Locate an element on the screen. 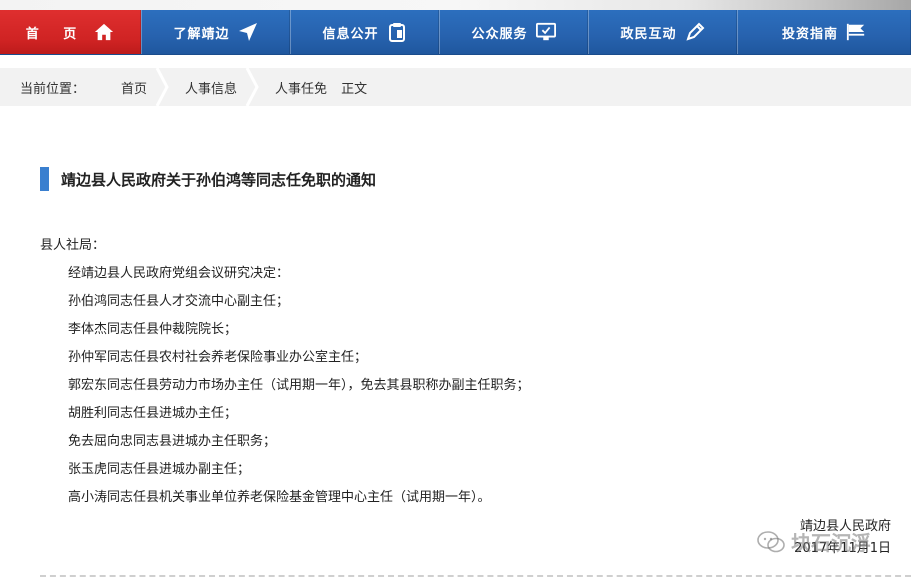 Image resolution: width=911 pixels, height=583 pixels. breadcrumb-label: 人事信息 is located at coordinates (211, 89).